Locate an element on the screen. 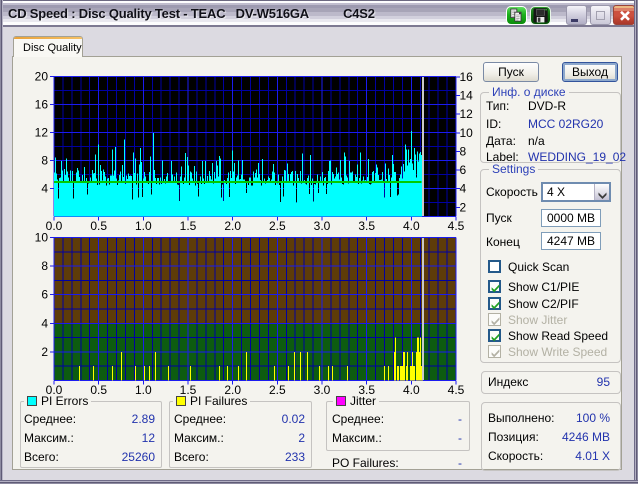  svg-text: 1.5 is located at coordinates (188, 226).